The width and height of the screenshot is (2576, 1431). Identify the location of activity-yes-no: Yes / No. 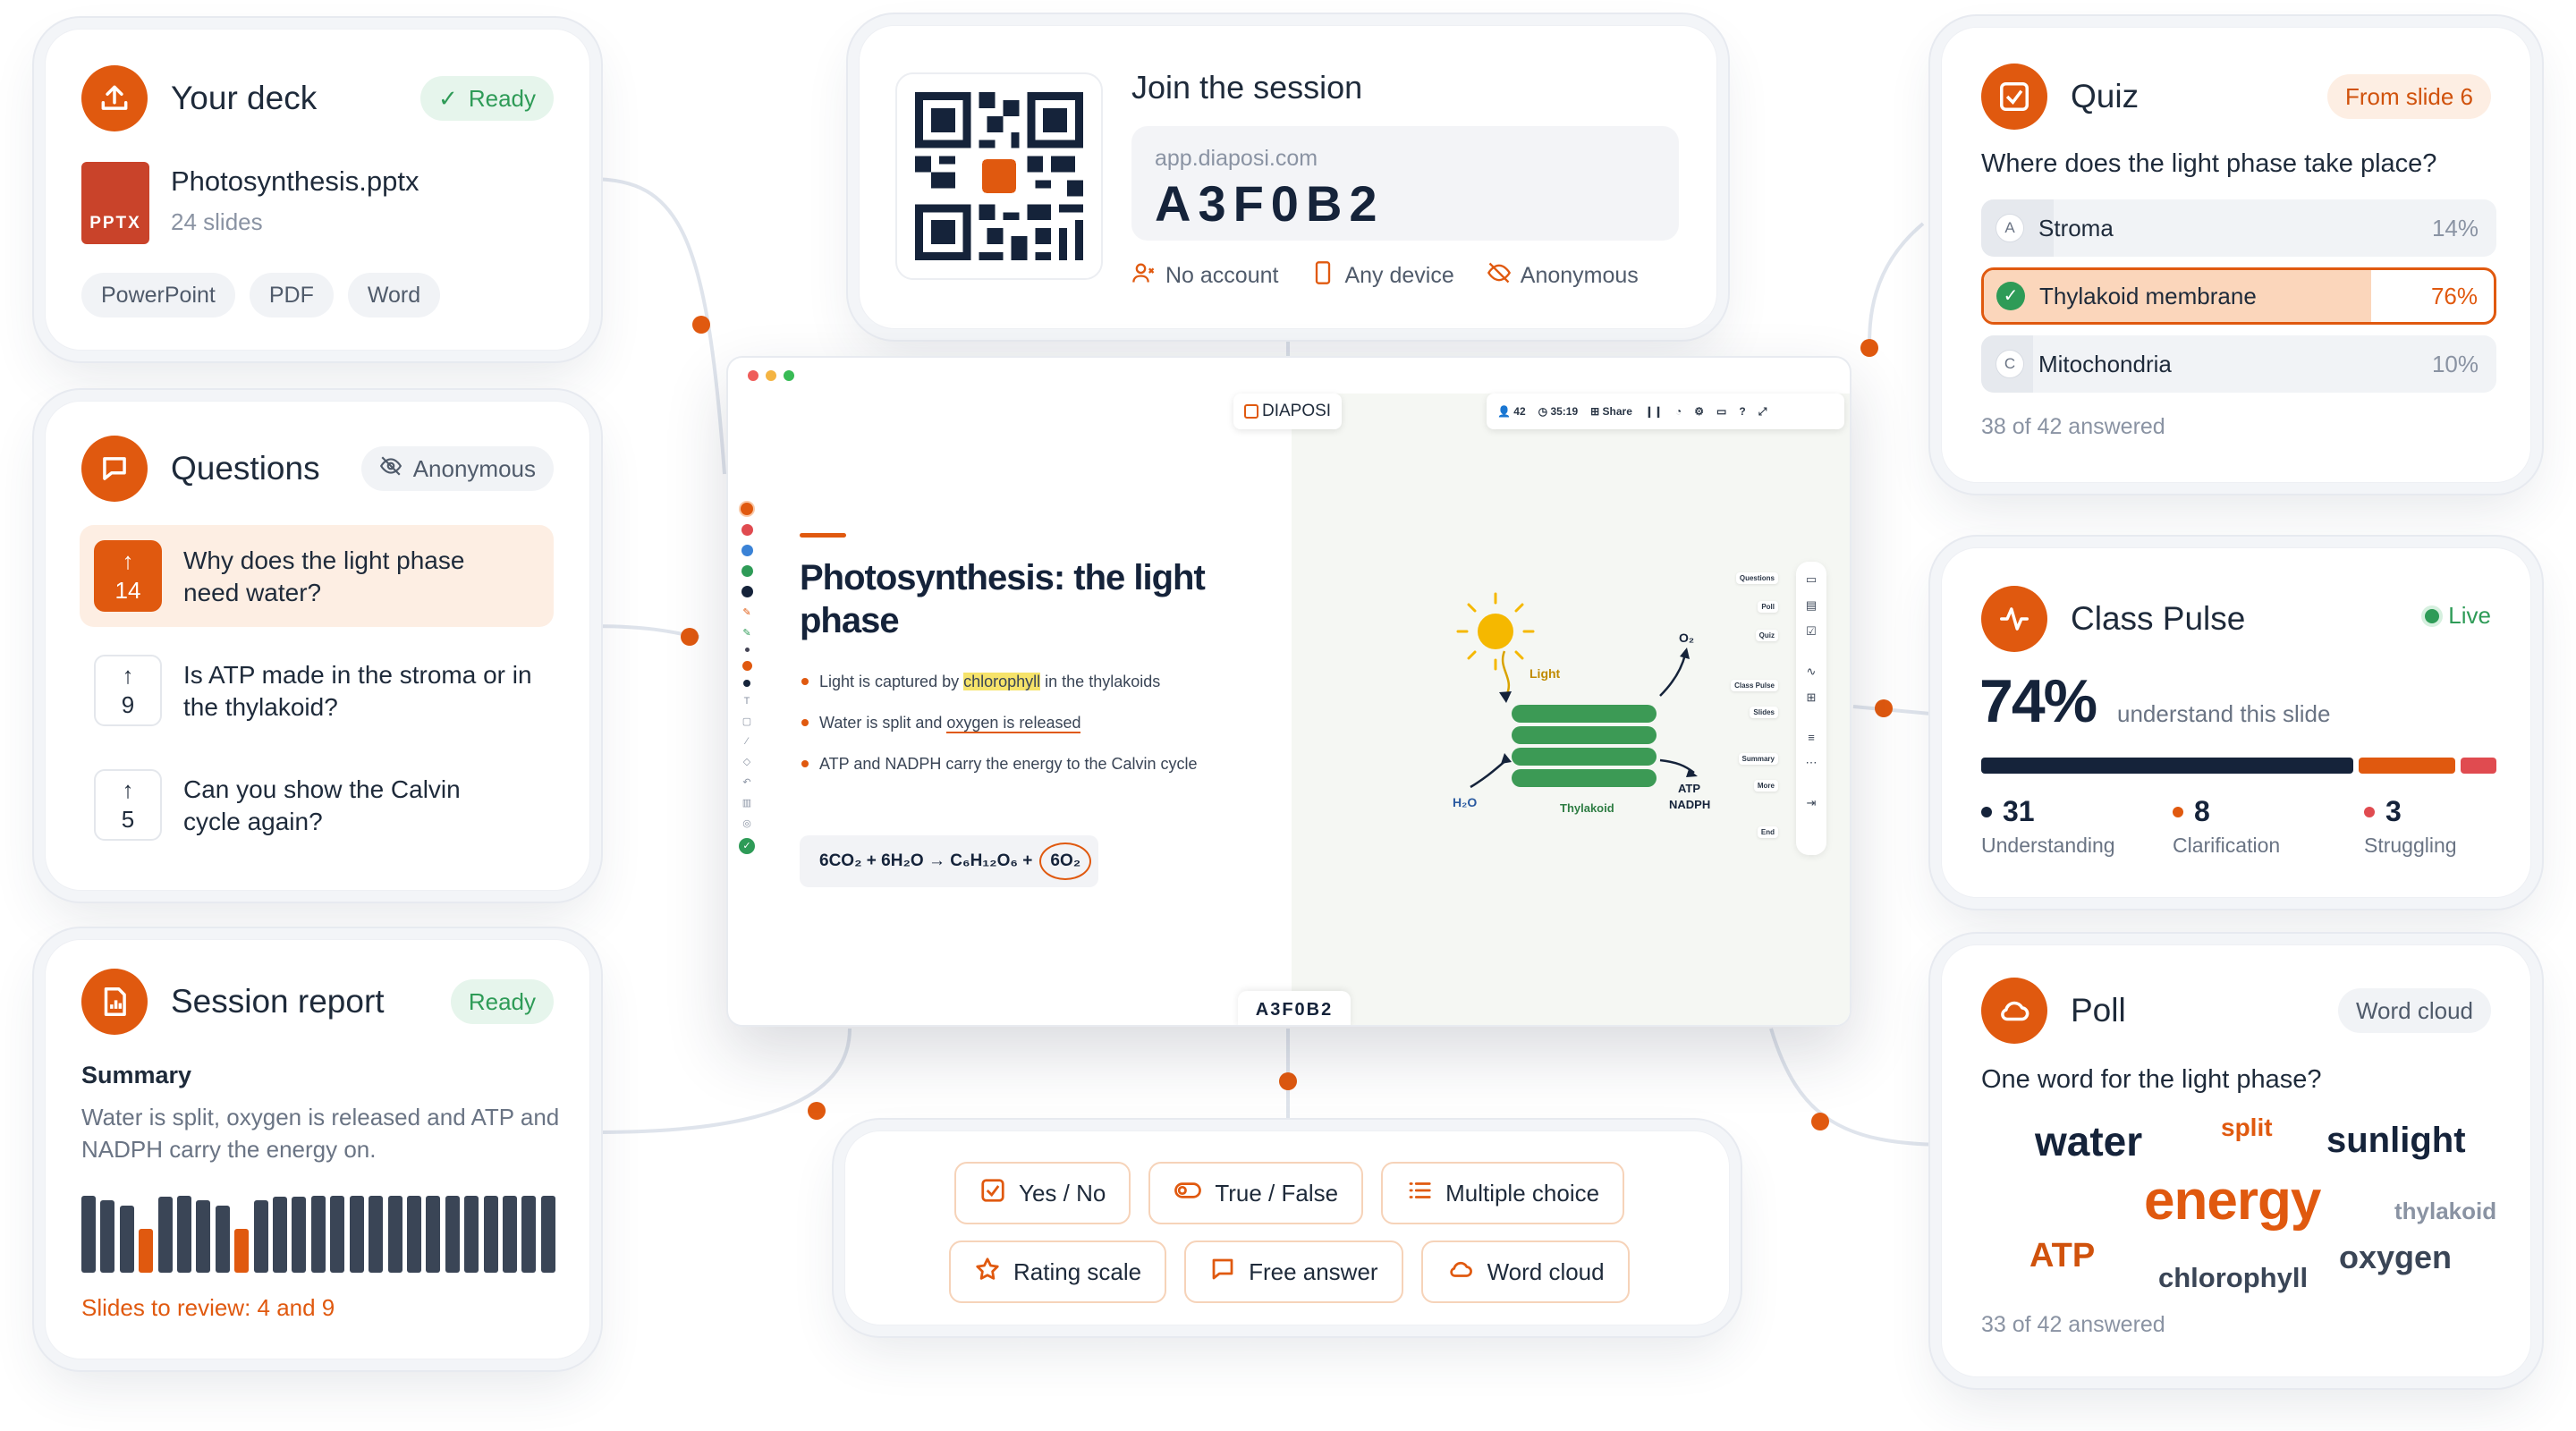
(1042, 1193).